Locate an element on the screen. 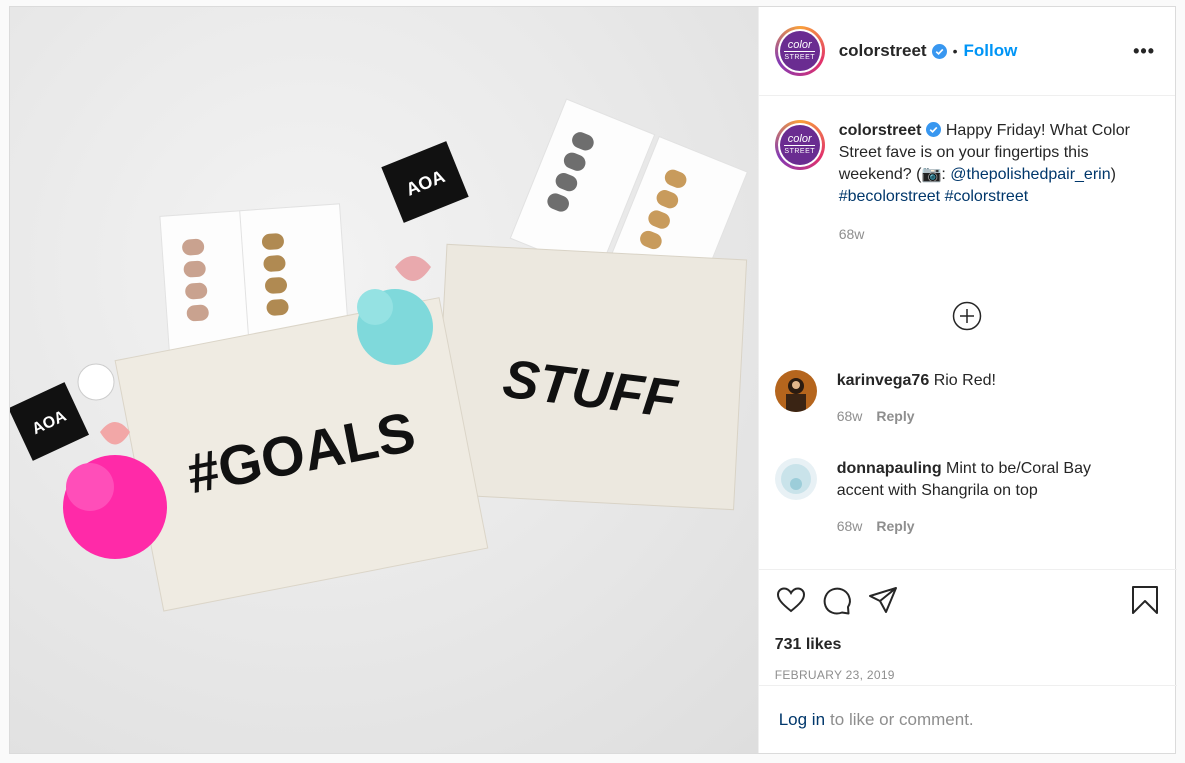 The image size is (1185, 763). hashtag-link: #becolorstreet is located at coordinates (889, 196).